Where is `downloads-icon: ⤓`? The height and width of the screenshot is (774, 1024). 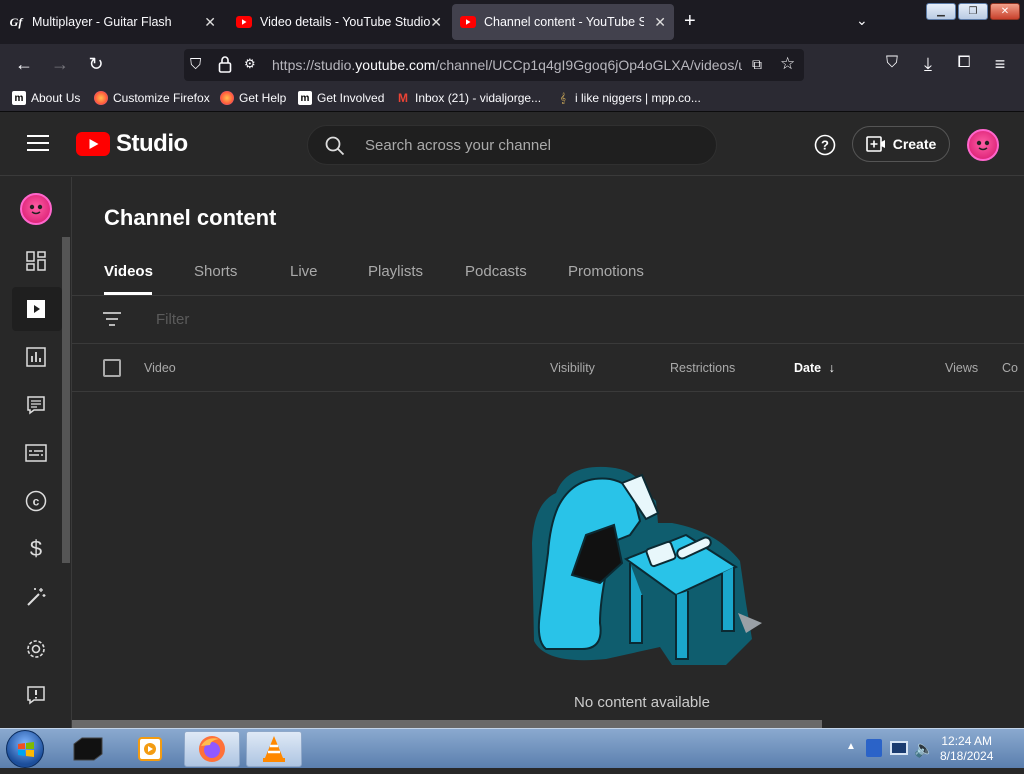
downloads-icon: ⤓ is located at coordinates (928, 64).